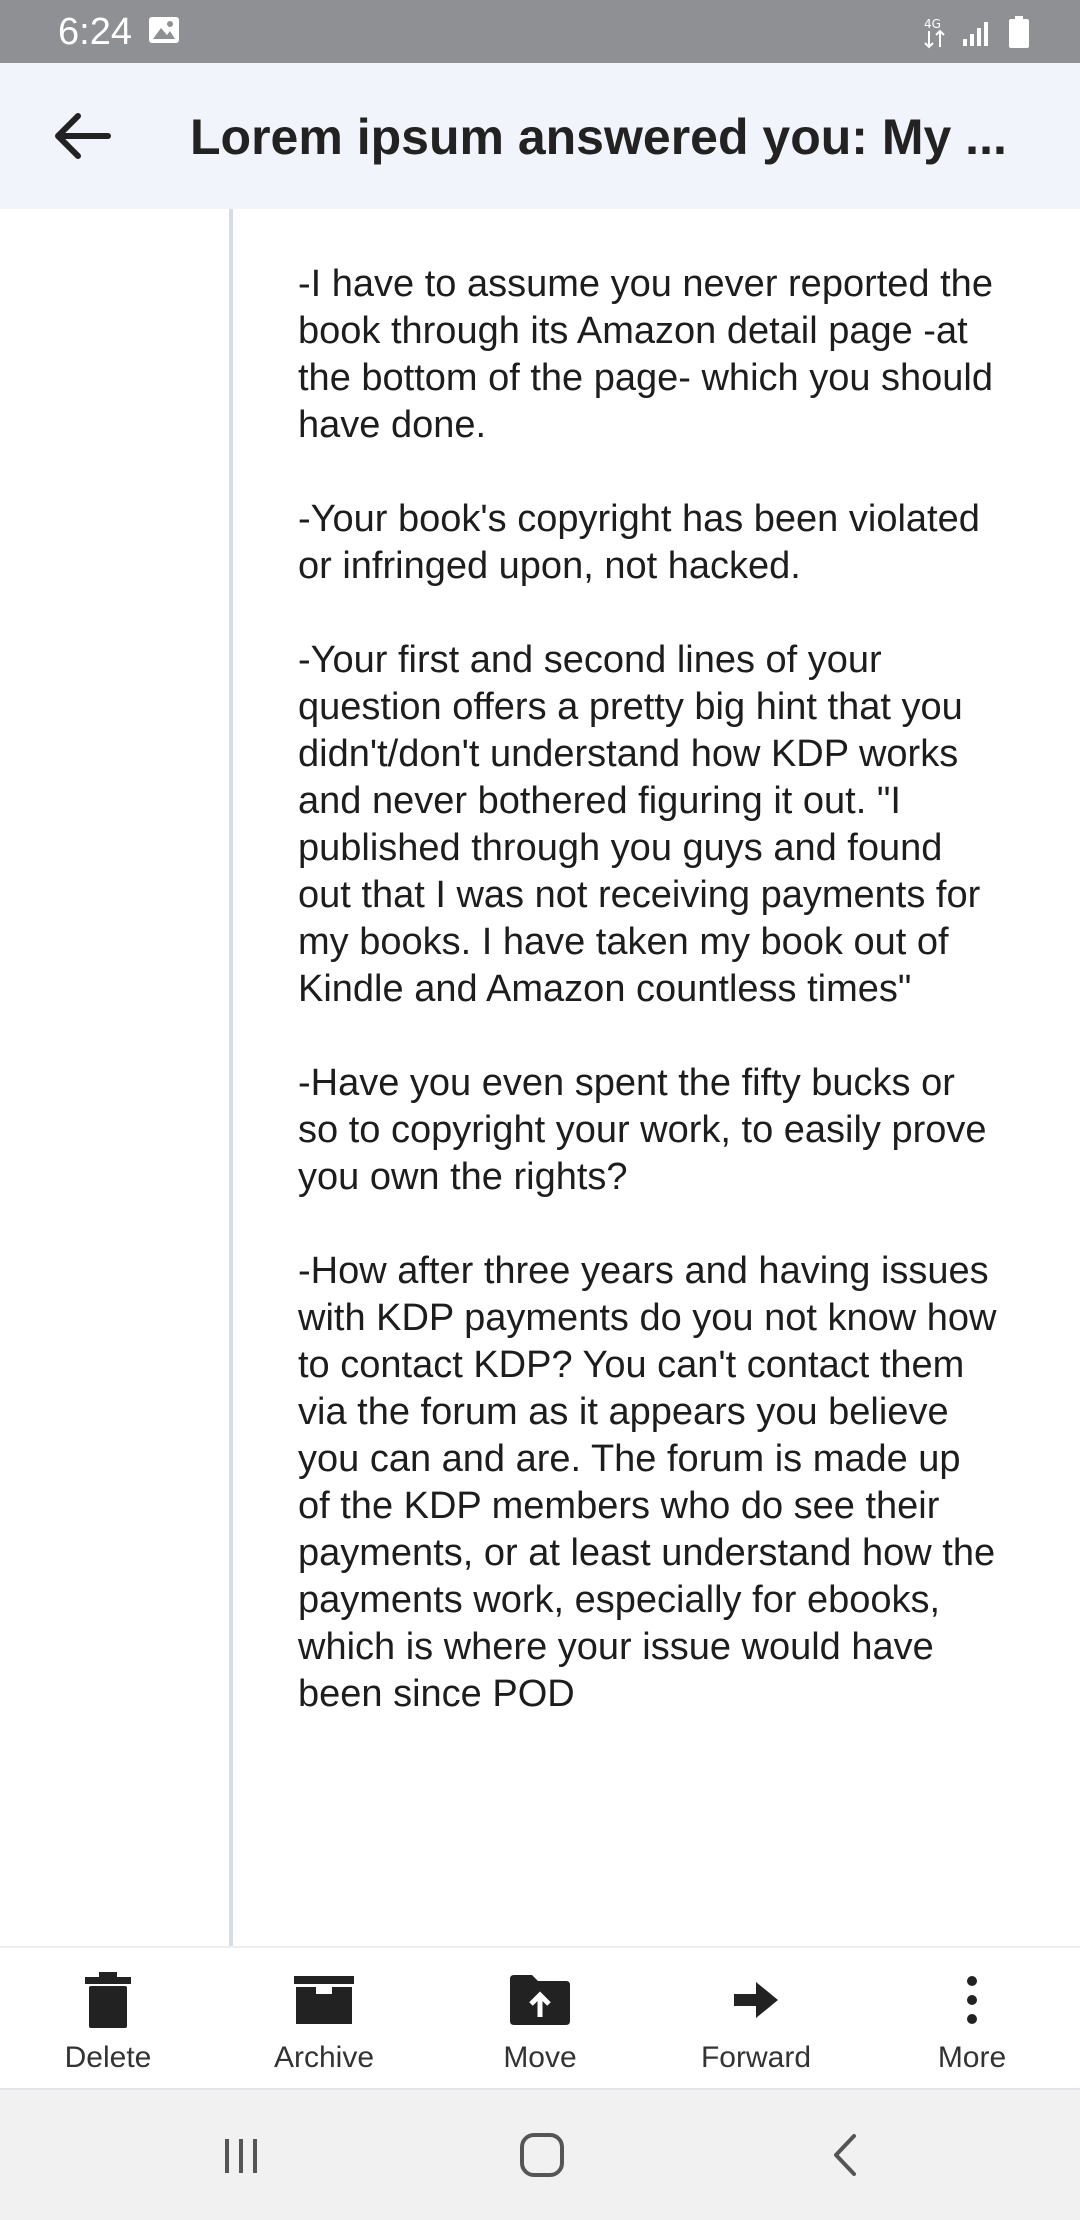 This screenshot has height=2220, width=1080. What do you see at coordinates (108, 2057) in the screenshot?
I see `delete-label: Delete` at bounding box center [108, 2057].